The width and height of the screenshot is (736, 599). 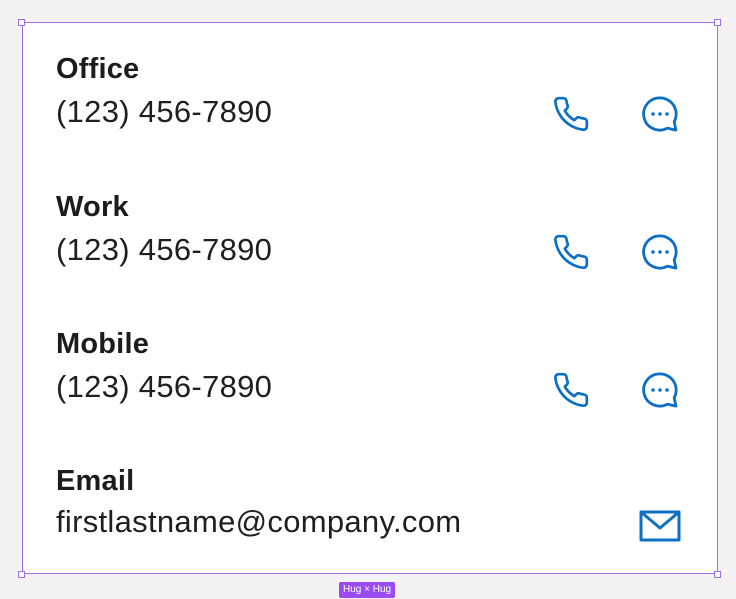 I want to click on resize-handle-bottom-left, so click(x=21, y=574).